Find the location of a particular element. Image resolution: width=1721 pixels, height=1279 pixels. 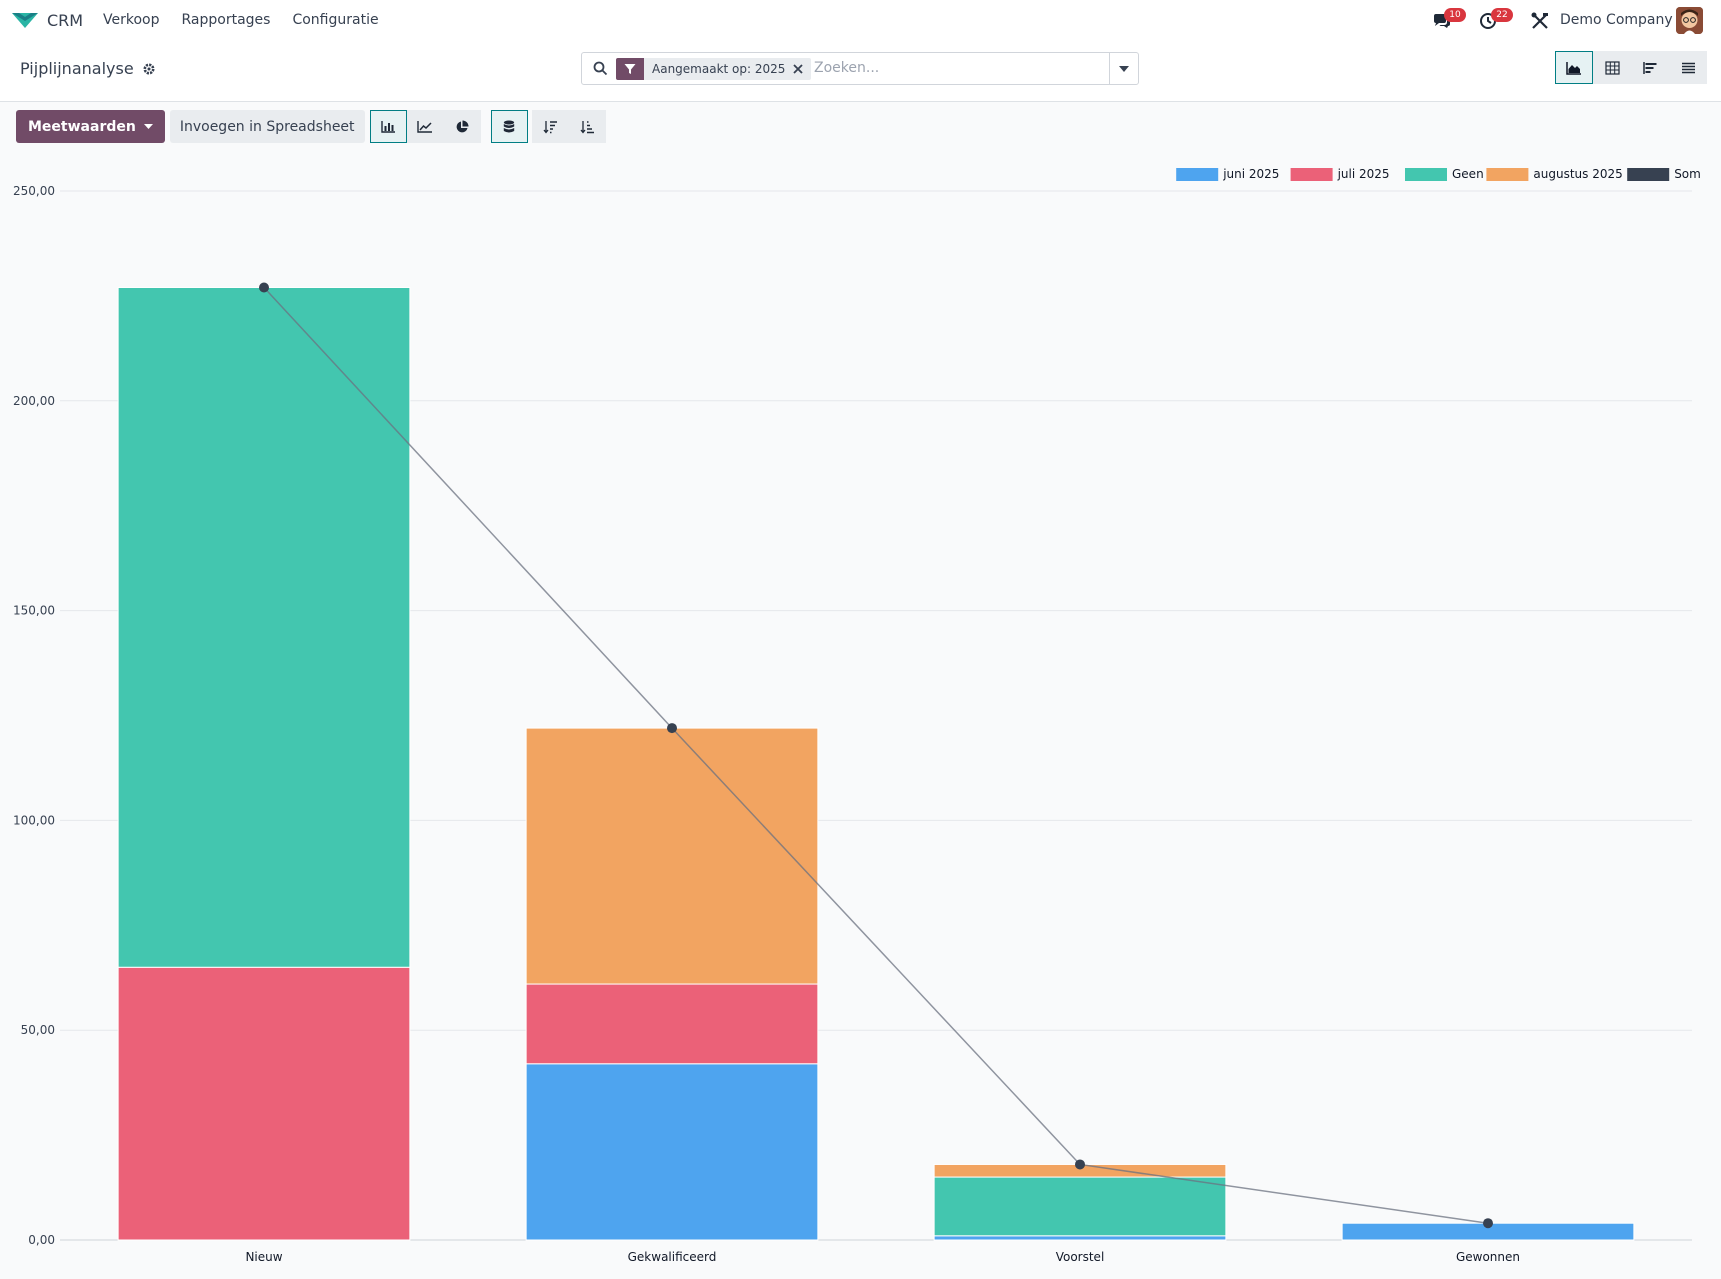

legend-label: augustus 2025 is located at coordinates (1577, 174).